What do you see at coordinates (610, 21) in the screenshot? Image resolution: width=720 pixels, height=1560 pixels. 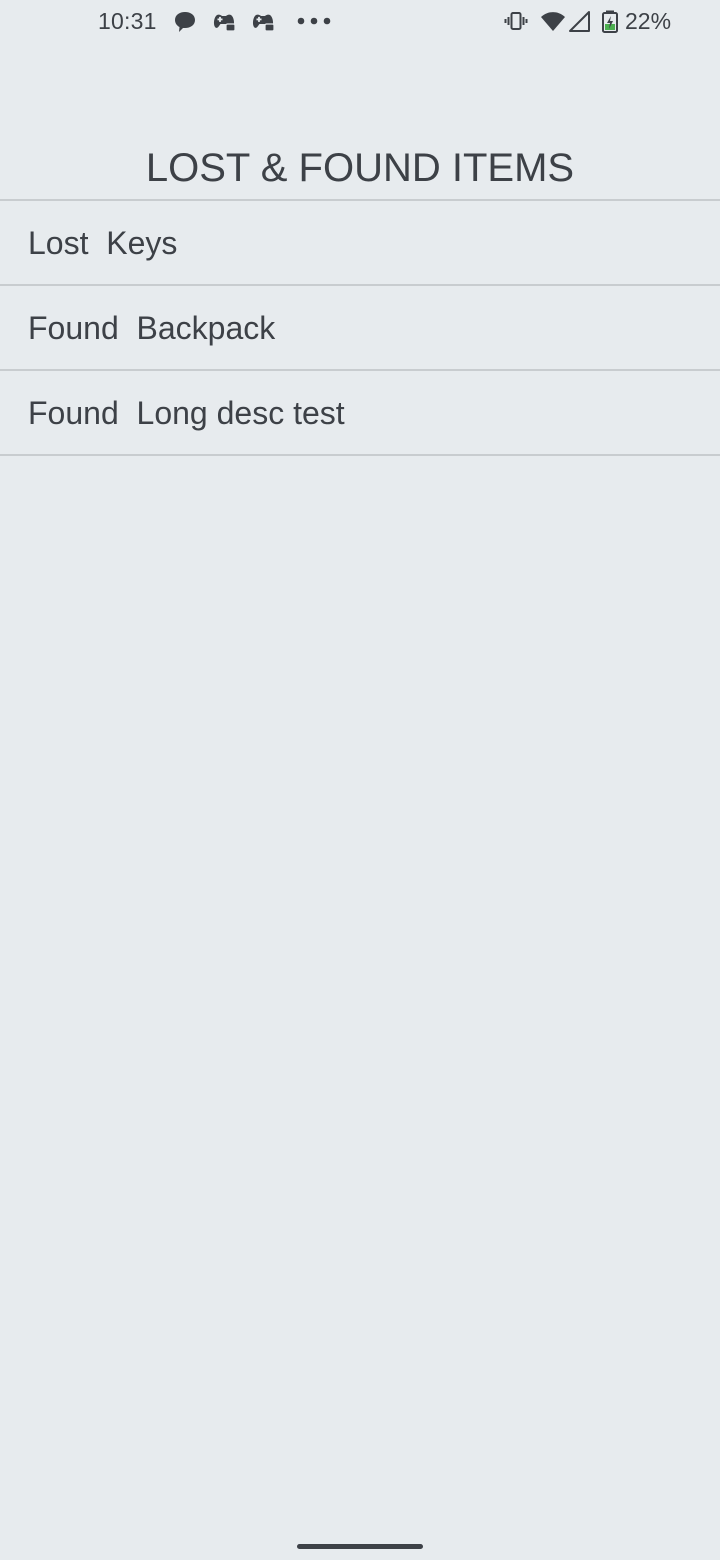 I see `battery-charging-icon` at bounding box center [610, 21].